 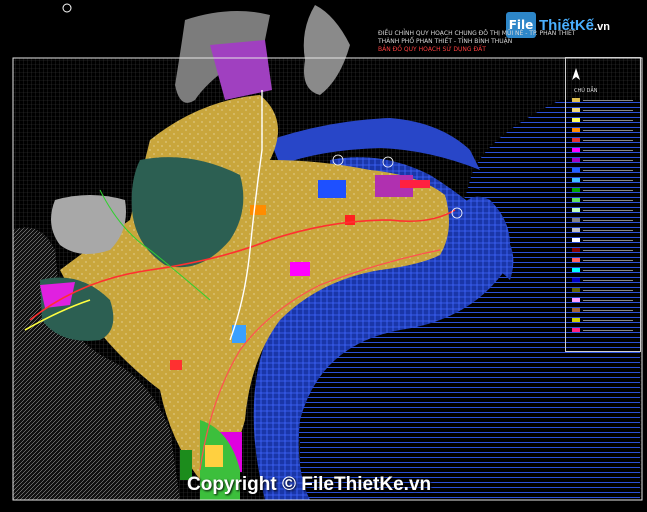 I want to click on top-marker-icon, so click(x=67, y=8).